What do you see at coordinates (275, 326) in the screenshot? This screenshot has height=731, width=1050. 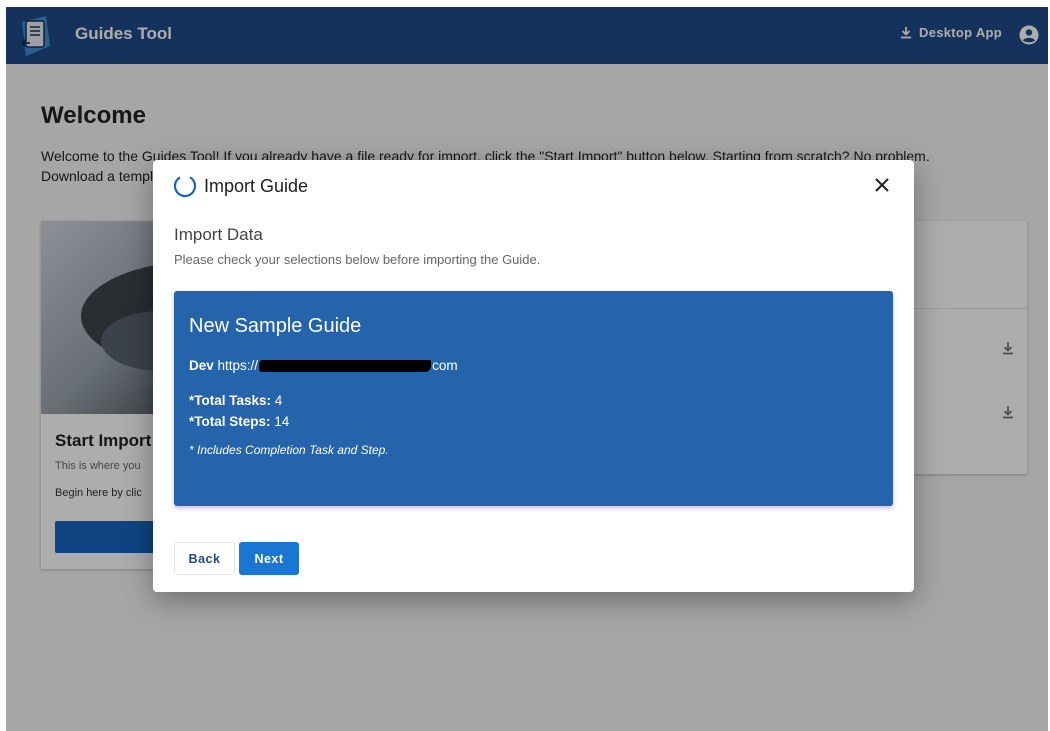 I see `guide-name: New Sample Guide` at bounding box center [275, 326].